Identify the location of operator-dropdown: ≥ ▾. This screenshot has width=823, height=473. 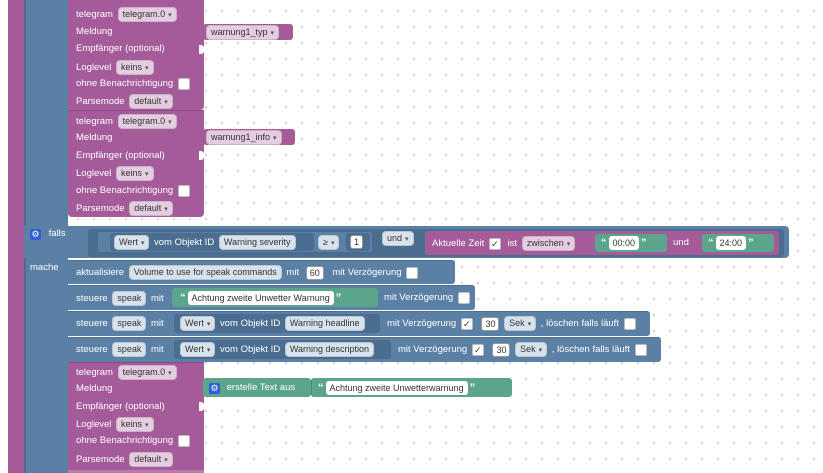
(329, 242).